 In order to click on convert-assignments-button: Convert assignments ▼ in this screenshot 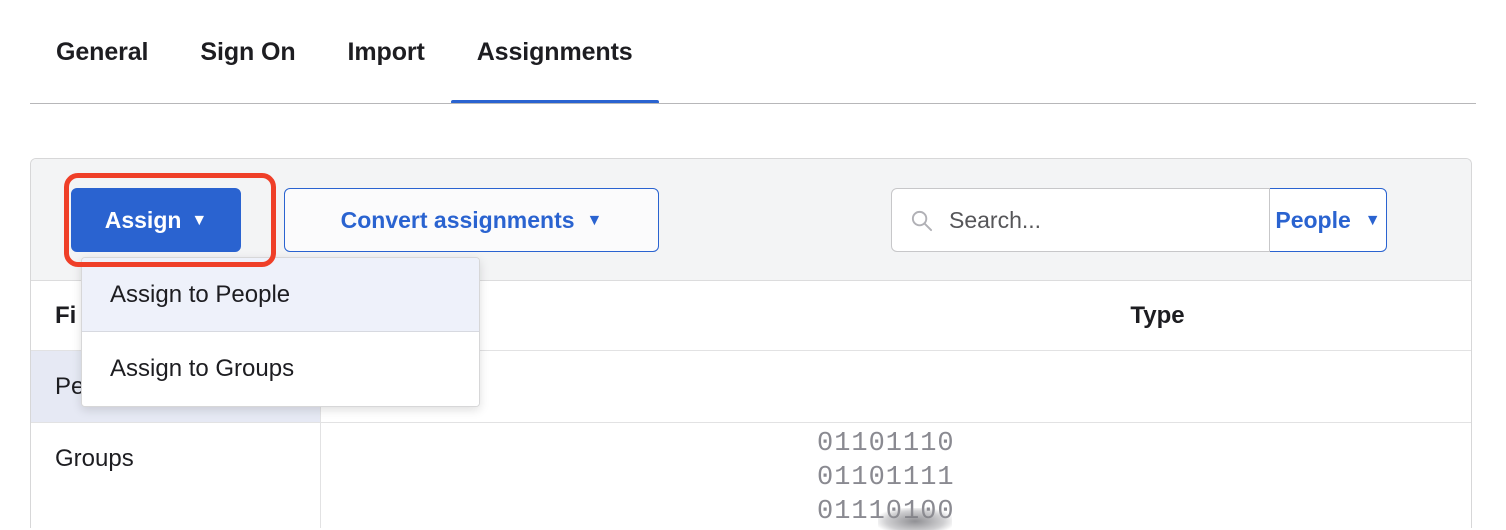, I will do `click(471, 220)`.